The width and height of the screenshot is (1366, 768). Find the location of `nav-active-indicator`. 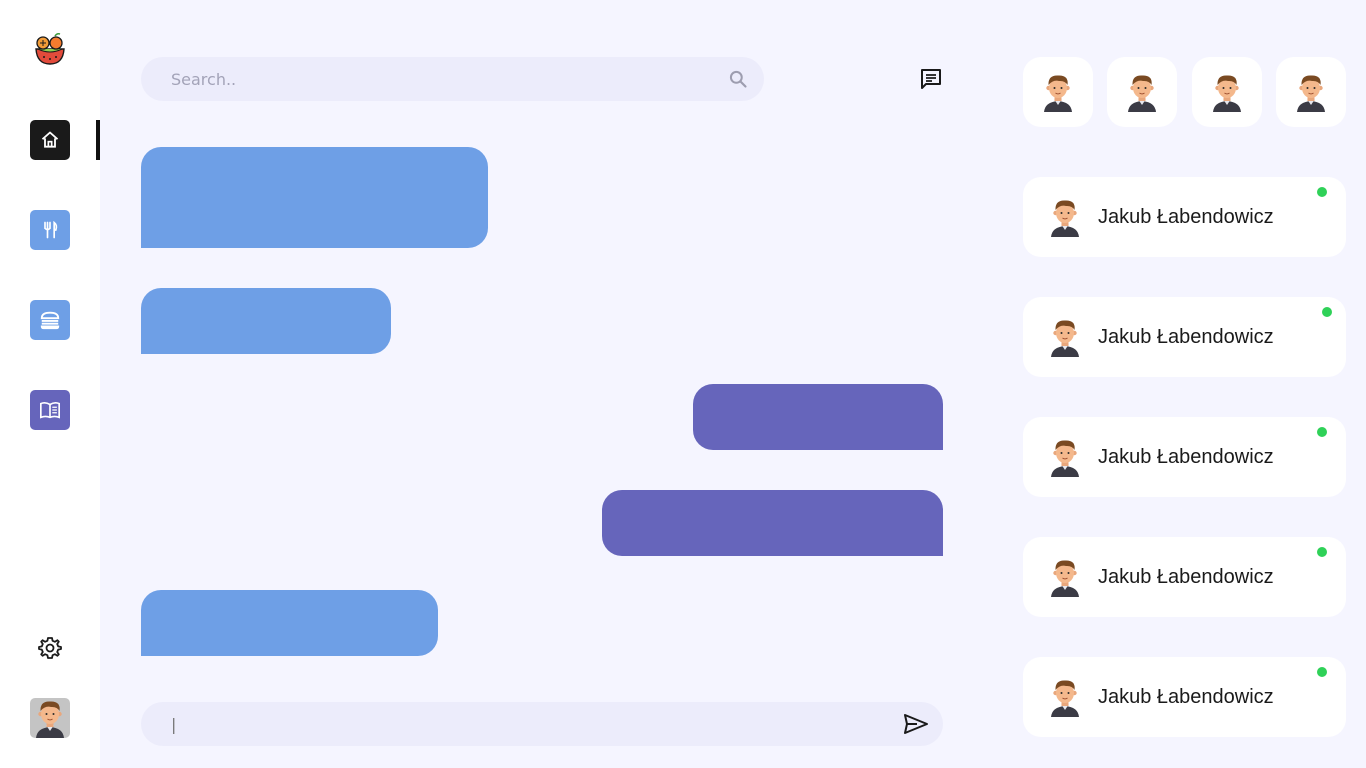

nav-active-indicator is located at coordinates (98, 140).